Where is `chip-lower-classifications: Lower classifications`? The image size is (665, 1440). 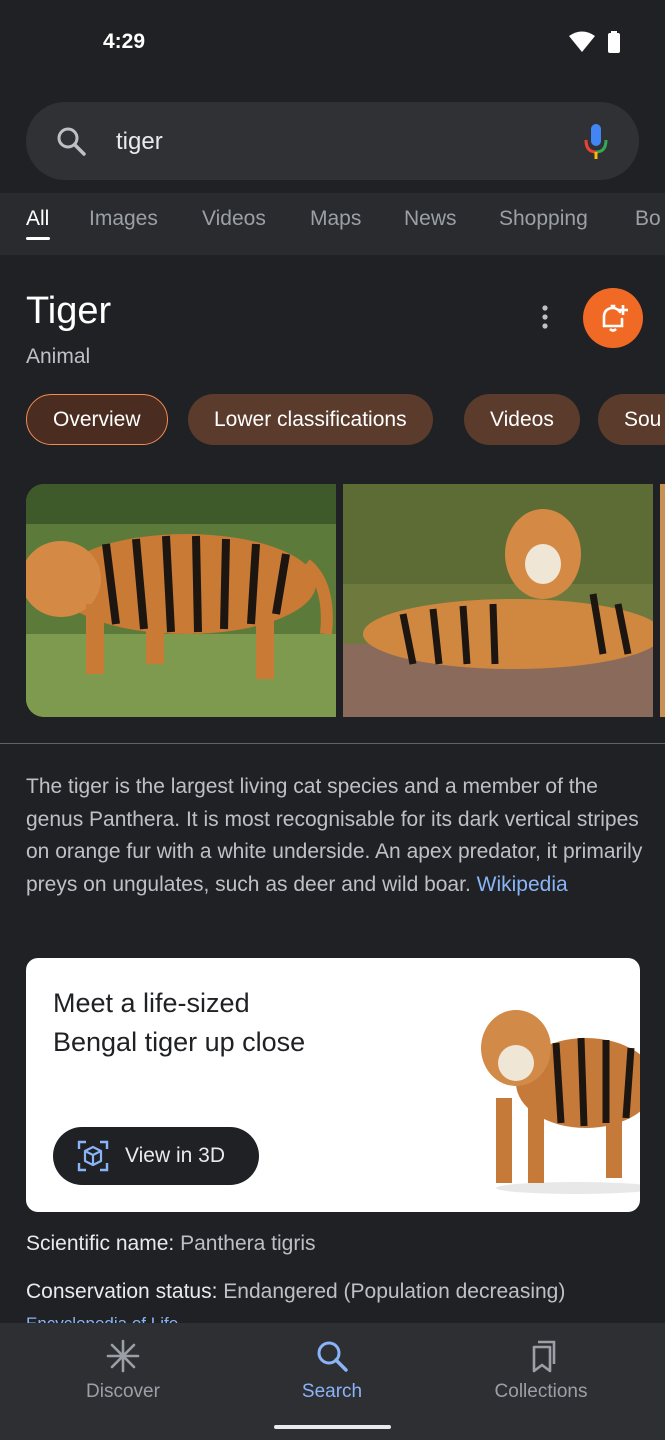
chip-lower-classifications: Lower classifications is located at coordinates (310, 419).